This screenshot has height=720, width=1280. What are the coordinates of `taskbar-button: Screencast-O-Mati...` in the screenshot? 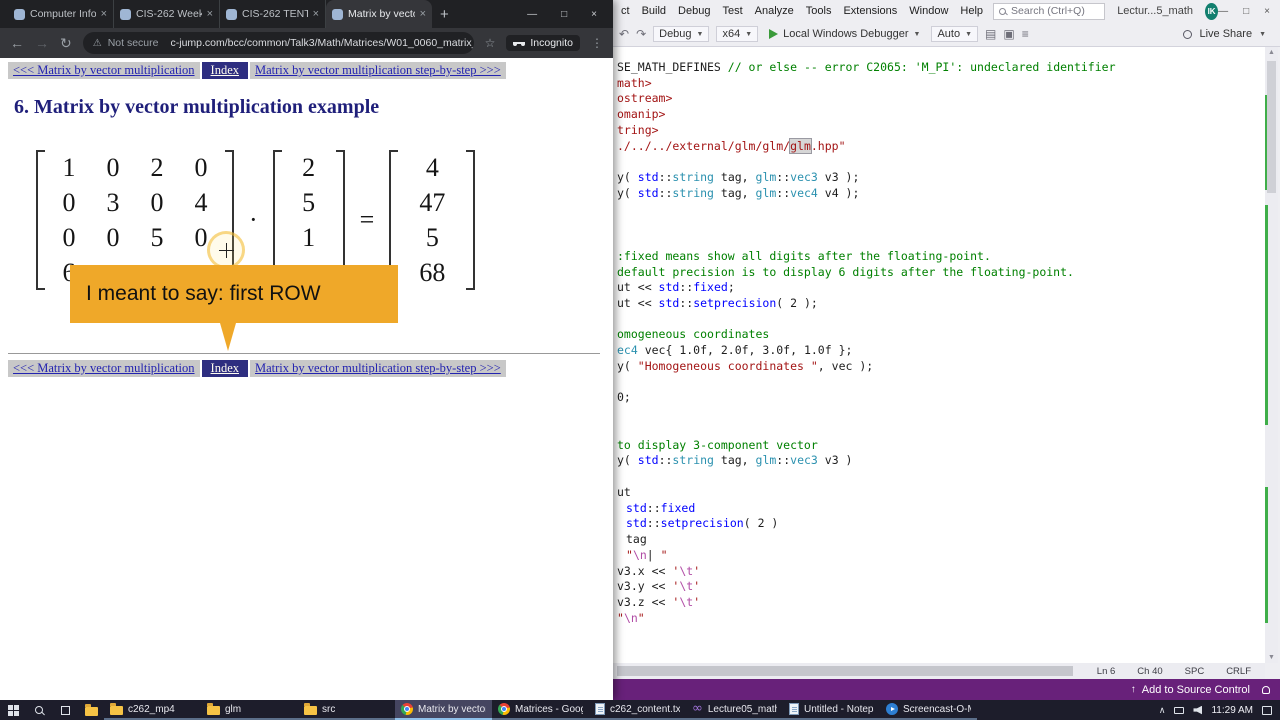 It's located at (928, 710).